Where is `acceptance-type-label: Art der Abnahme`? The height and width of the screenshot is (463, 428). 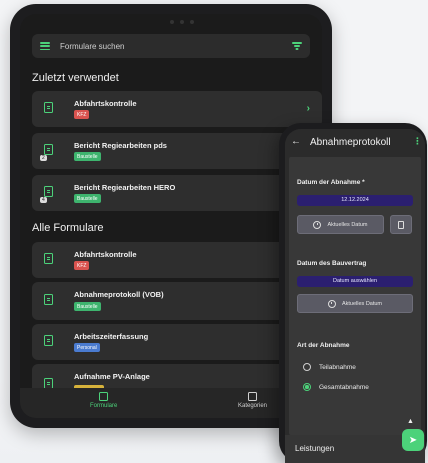
acceptance-type-label: Art der Abnahme is located at coordinates (323, 345).